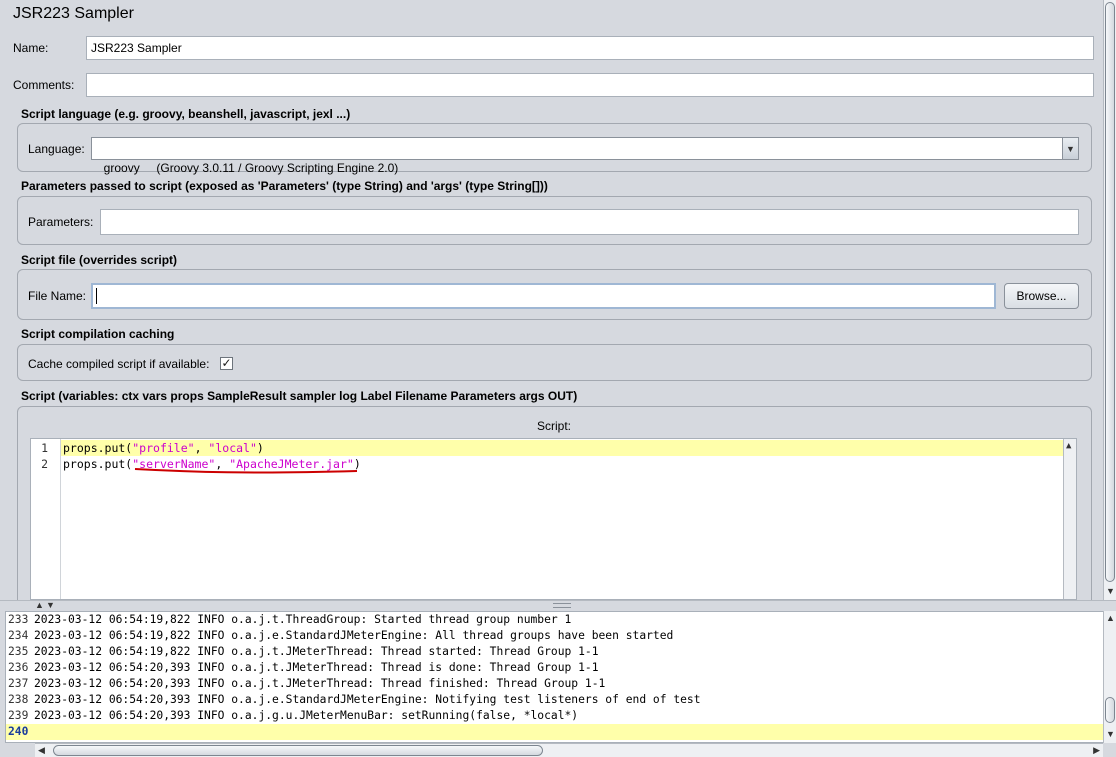 Image resolution: width=1116 pixels, height=757 pixels. Describe the element at coordinates (554, 732) in the screenshot. I see `log-row-current: 240` at that location.